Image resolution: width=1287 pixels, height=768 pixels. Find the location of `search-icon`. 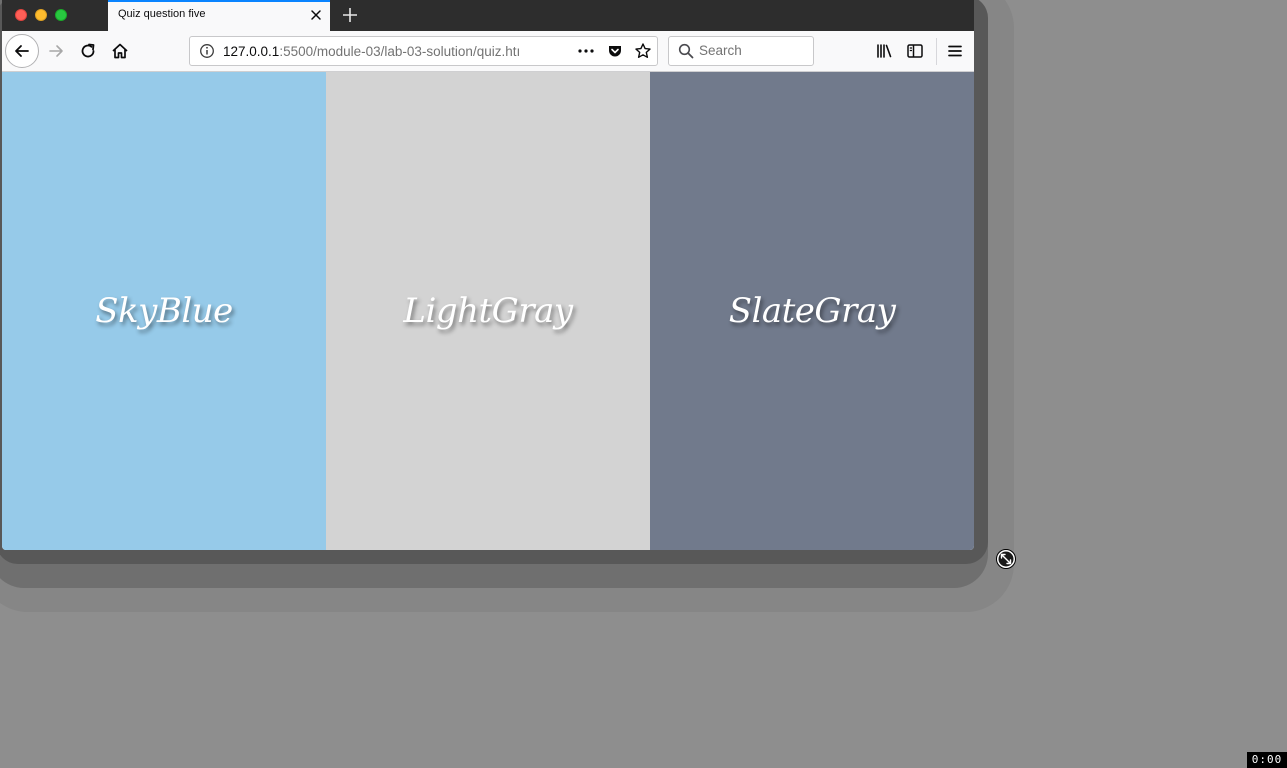

search-icon is located at coordinates (686, 51).